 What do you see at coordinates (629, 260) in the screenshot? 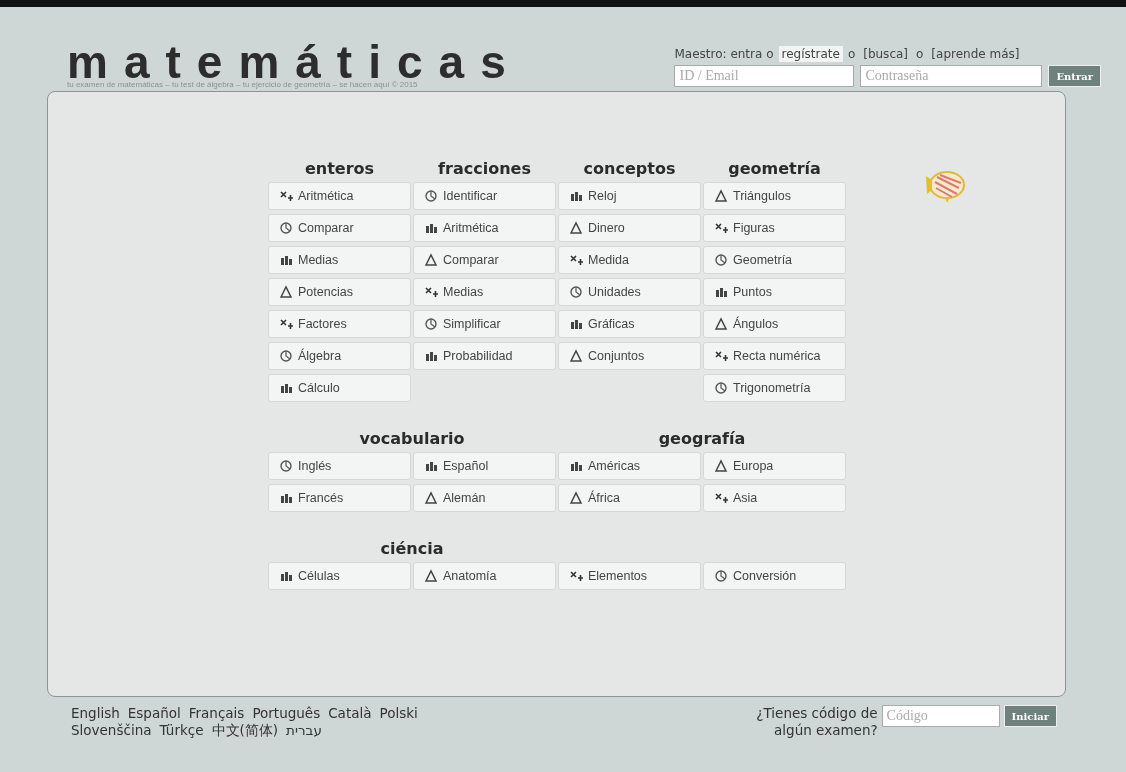
I see `topic-button: Medida` at bounding box center [629, 260].